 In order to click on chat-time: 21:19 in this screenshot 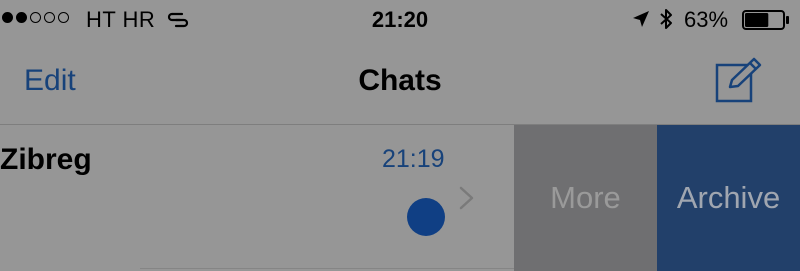, I will do `click(413, 159)`.